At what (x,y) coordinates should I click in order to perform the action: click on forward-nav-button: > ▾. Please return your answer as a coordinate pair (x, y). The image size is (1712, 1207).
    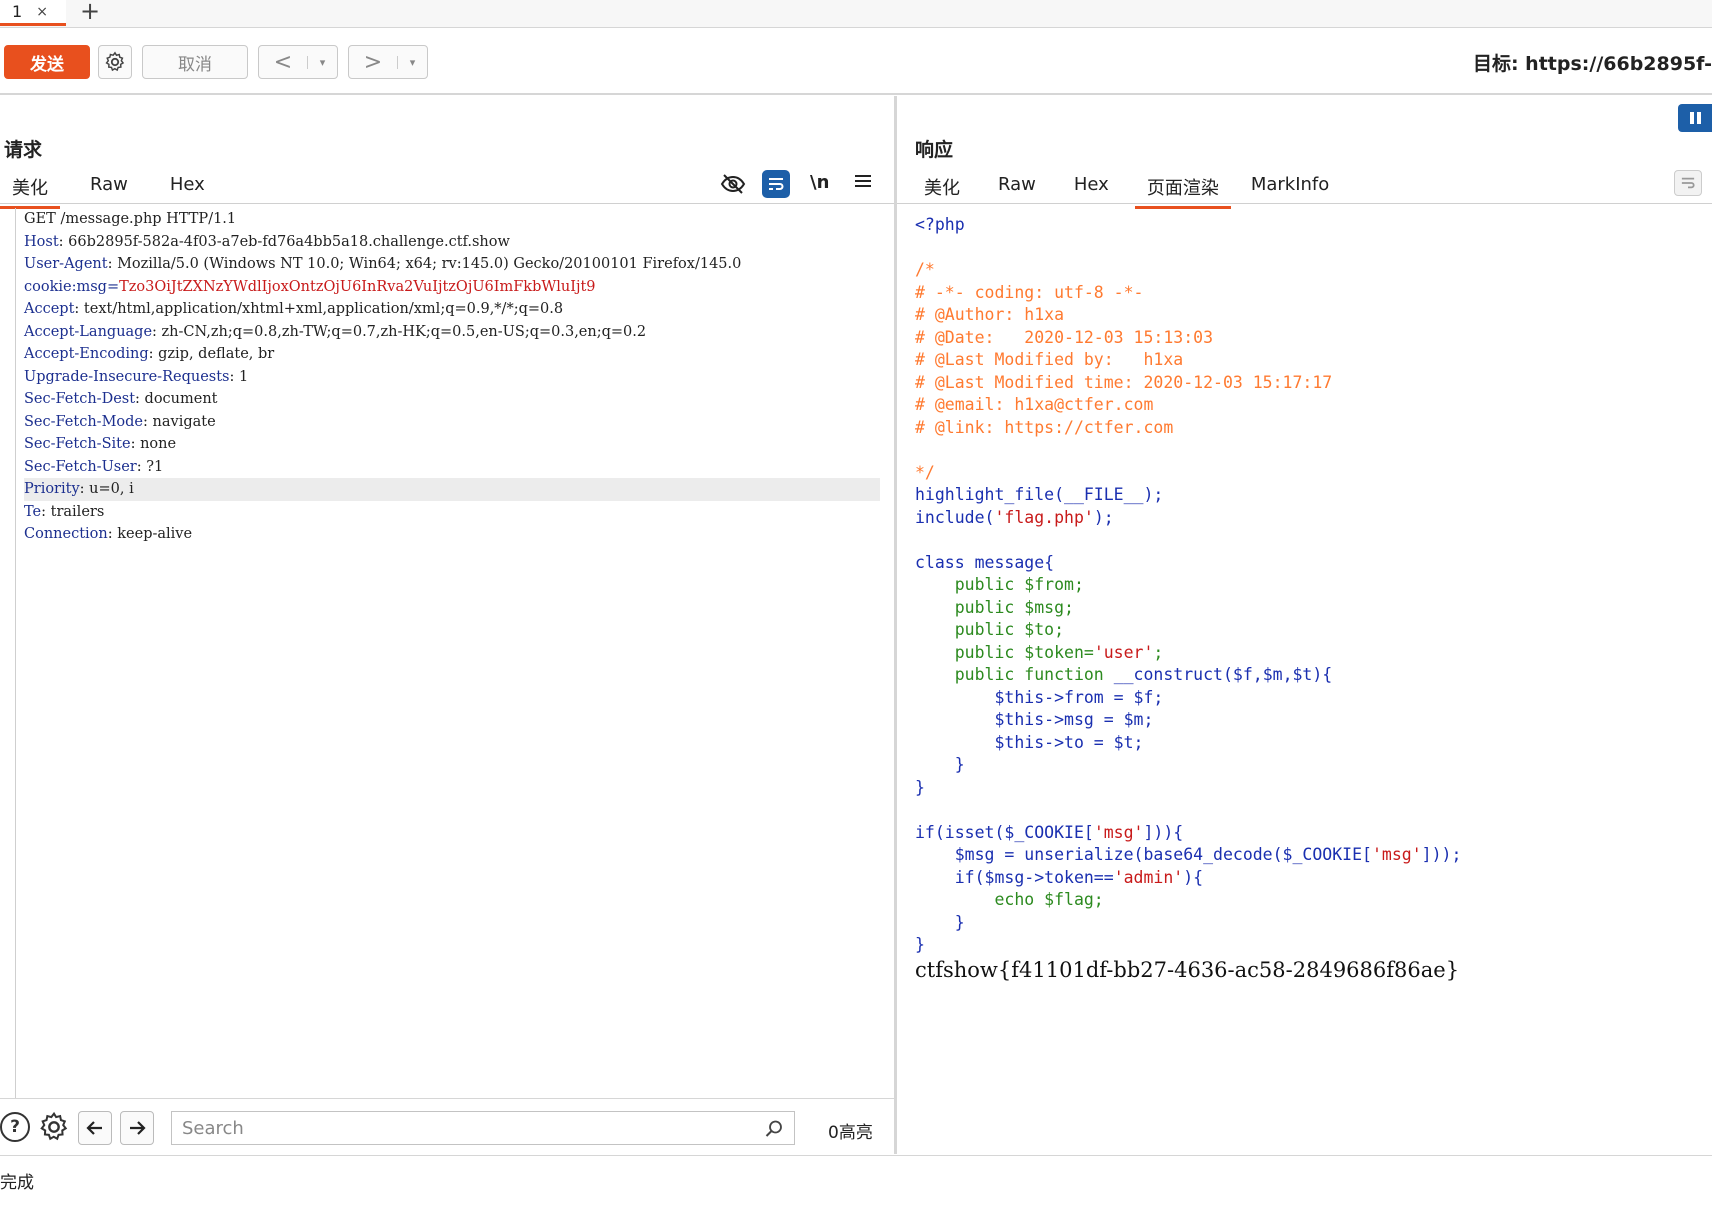
    Looking at the image, I should click on (388, 62).